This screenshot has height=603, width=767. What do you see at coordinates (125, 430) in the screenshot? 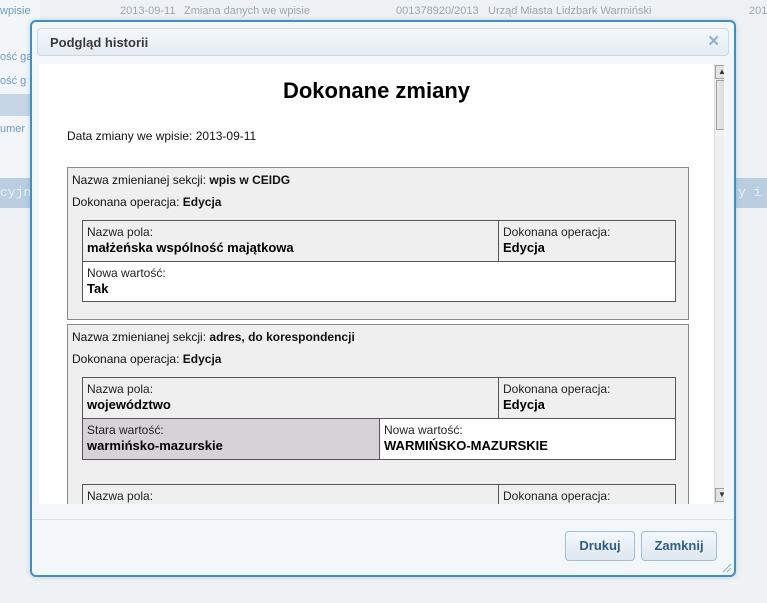
I see `old-value-label: Stara wartość:` at bounding box center [125, 430].